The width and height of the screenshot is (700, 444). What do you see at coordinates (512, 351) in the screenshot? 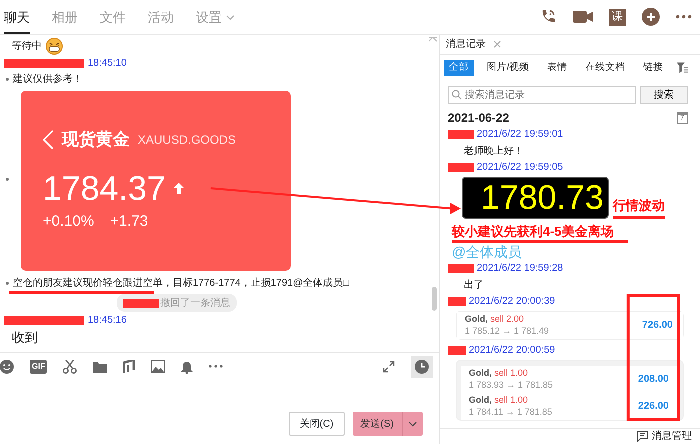
I see `message-time: 2021/6/22 20:00:59` at bounding box center [512, 351].